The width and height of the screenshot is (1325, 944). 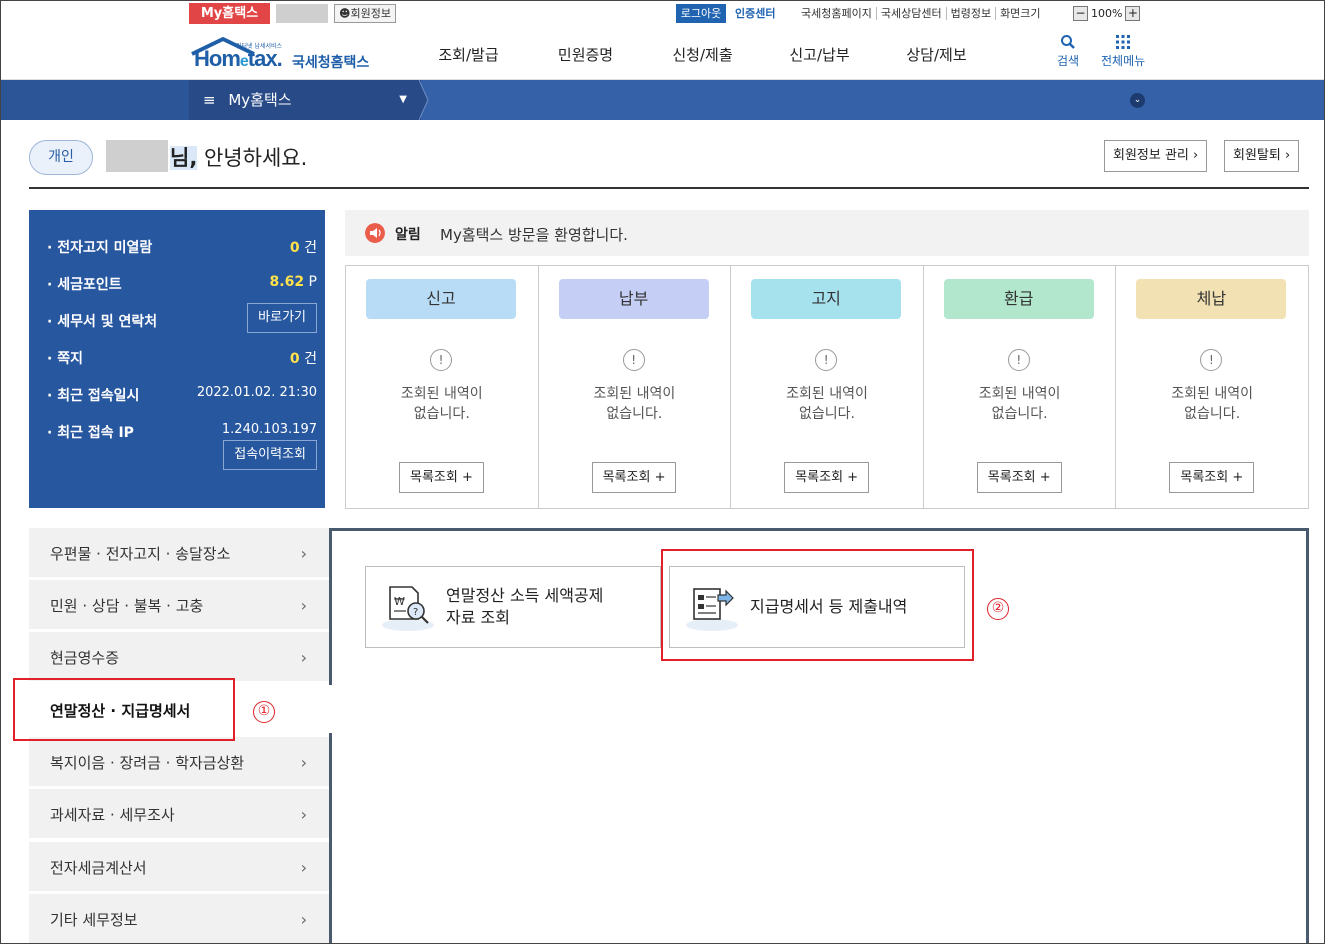 What do you see at coordinates (910, 13) in the screenshot?
I see `consult-center-link: 국세상담센터` at bounding box center [910, 13].